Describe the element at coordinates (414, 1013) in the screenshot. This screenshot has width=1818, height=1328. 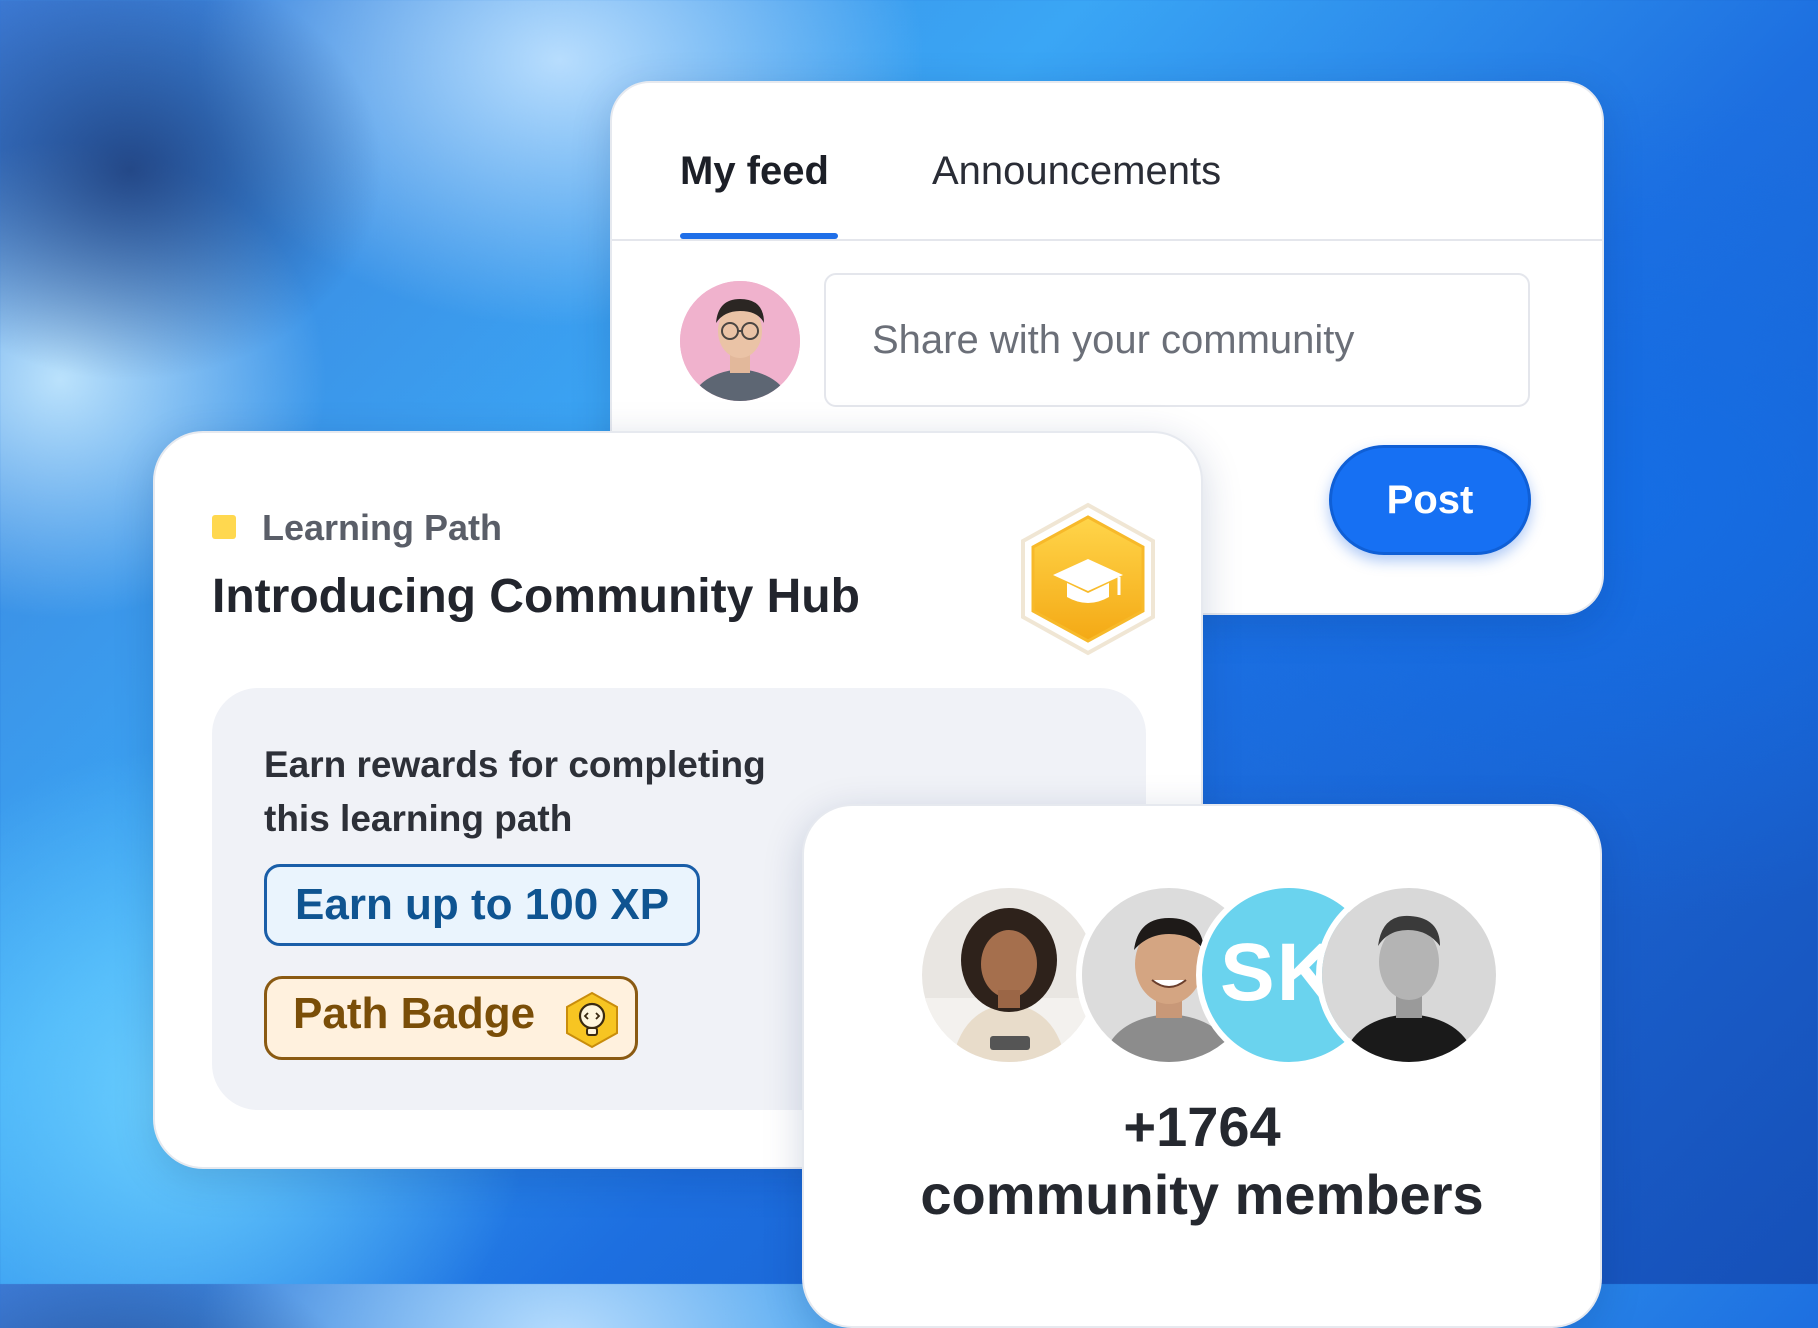
I see `path-badge-label: Path Badge` at that location.